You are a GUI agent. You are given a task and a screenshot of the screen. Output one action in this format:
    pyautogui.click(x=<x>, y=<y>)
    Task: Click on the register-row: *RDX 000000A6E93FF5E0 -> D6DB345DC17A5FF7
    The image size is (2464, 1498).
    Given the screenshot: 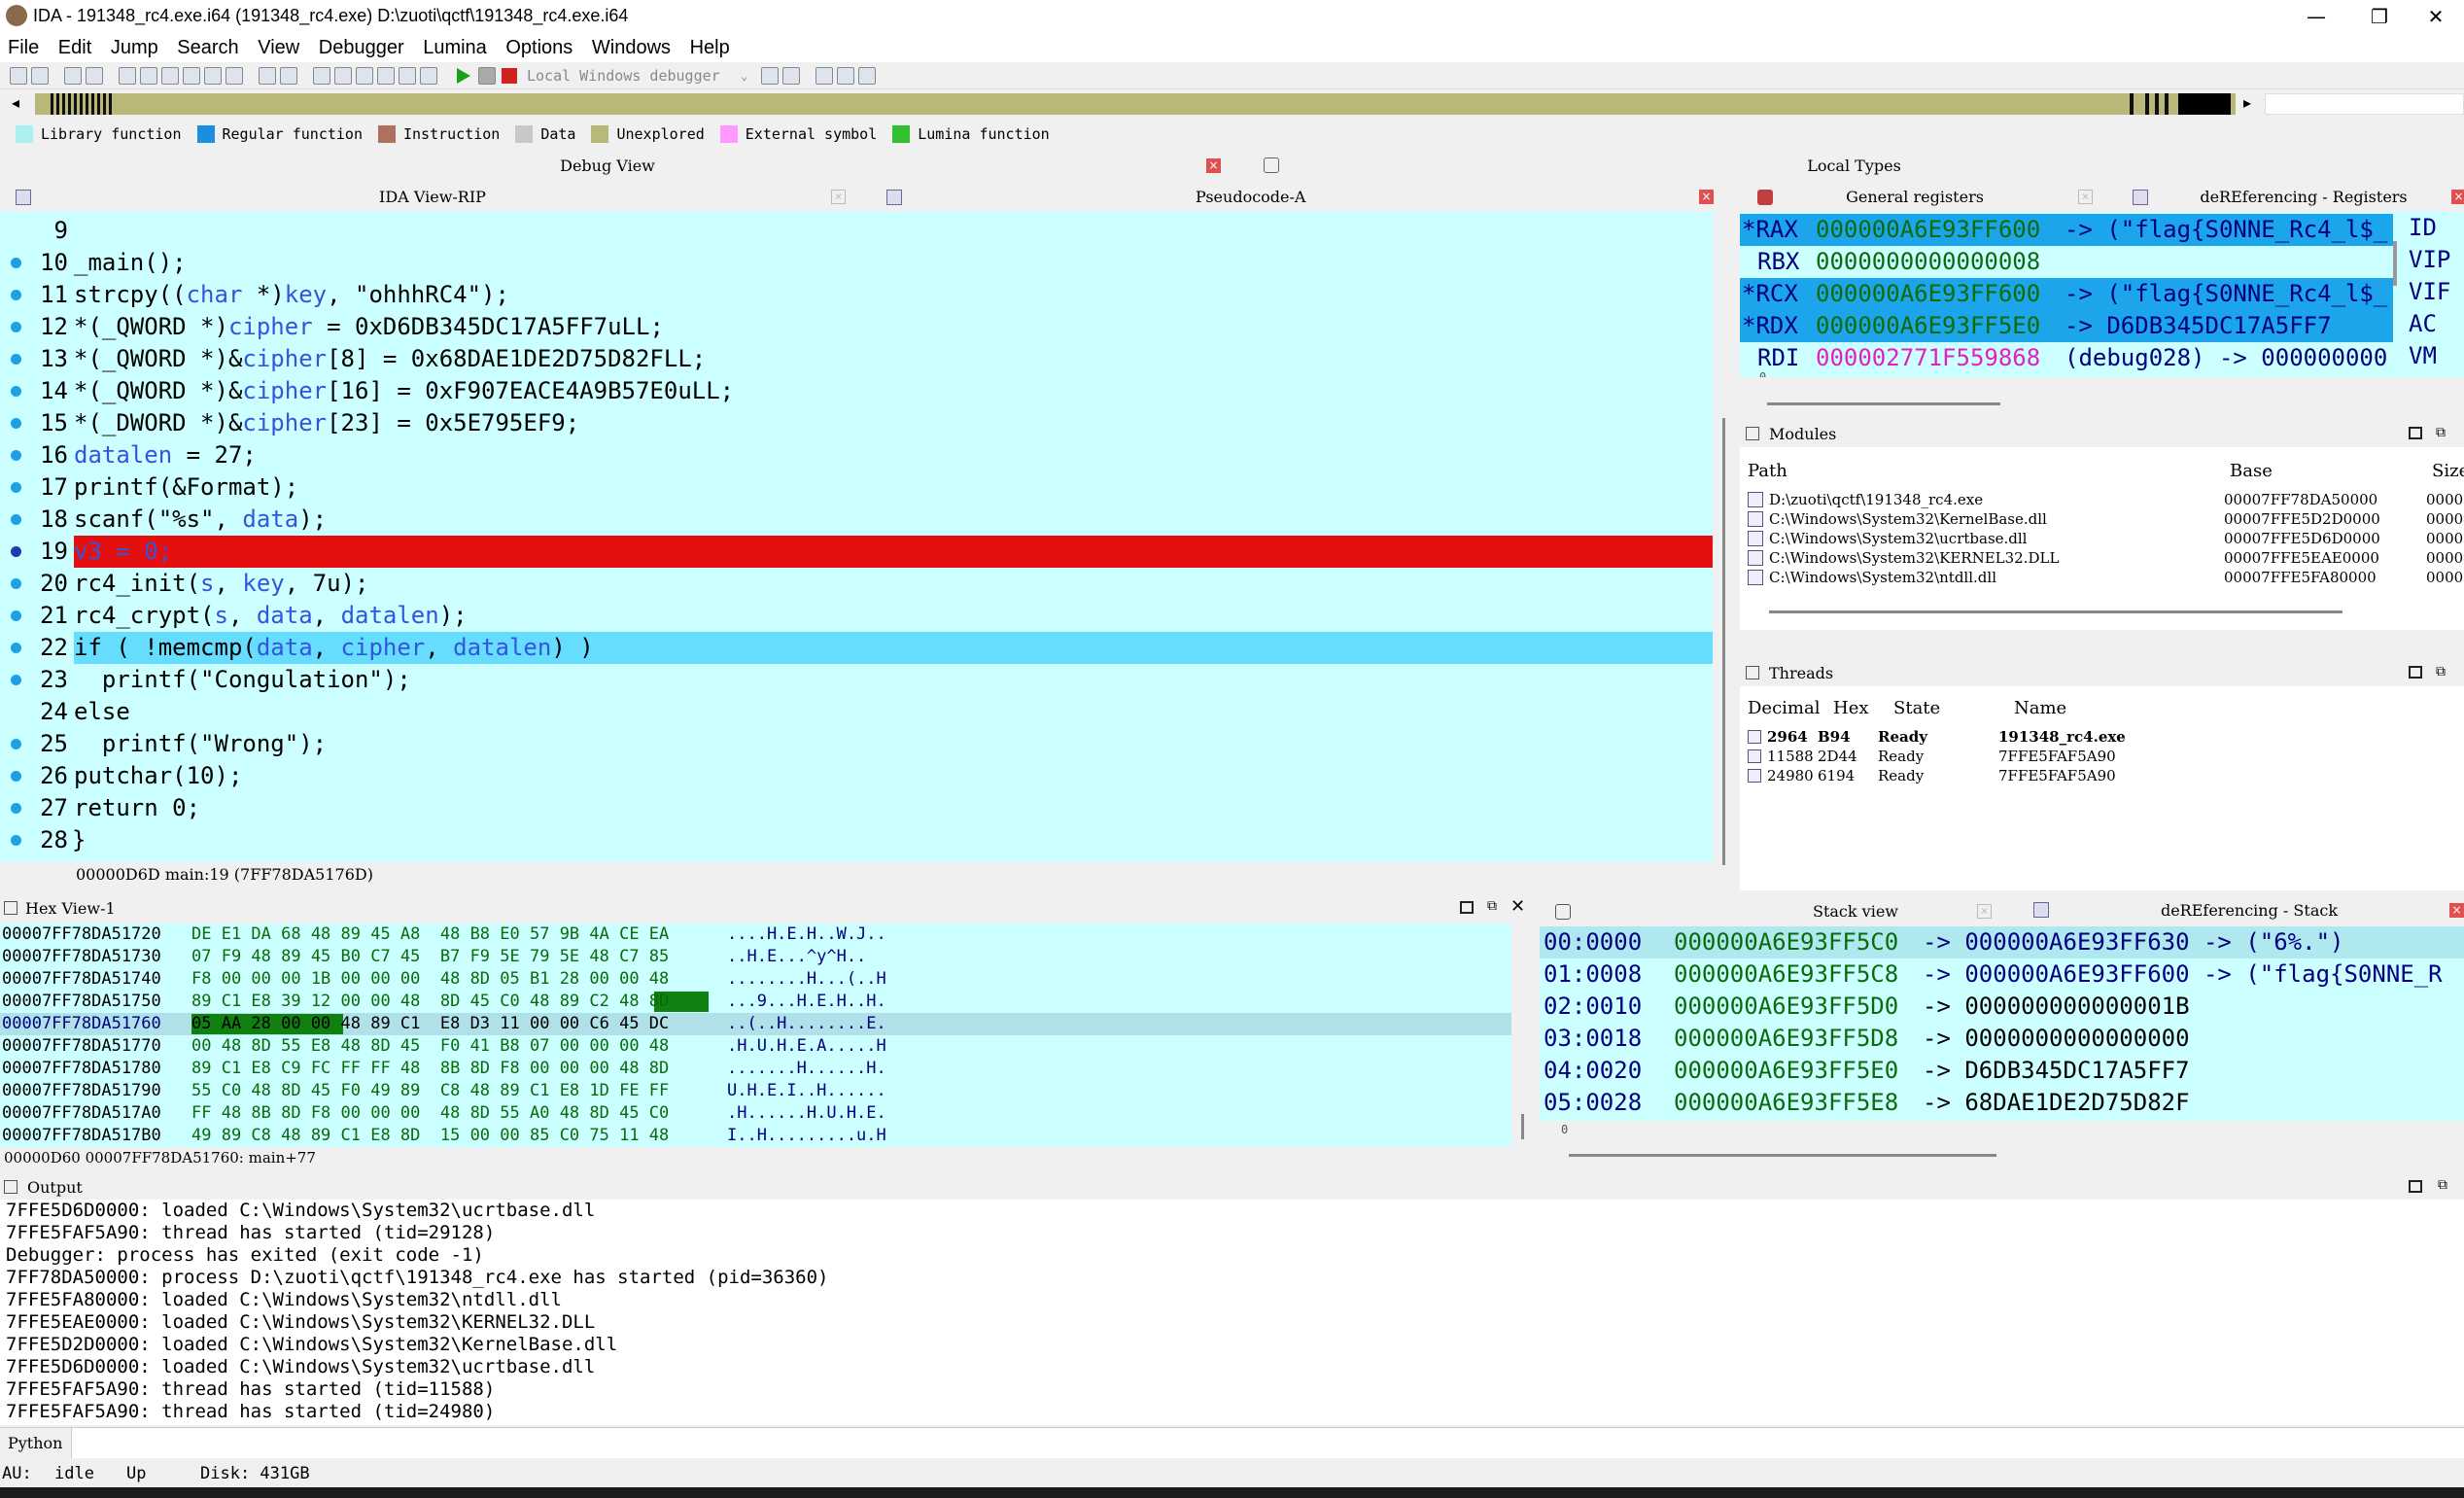 What is the action you would take?
    pyautogui.click(x=2066, y=326)
    